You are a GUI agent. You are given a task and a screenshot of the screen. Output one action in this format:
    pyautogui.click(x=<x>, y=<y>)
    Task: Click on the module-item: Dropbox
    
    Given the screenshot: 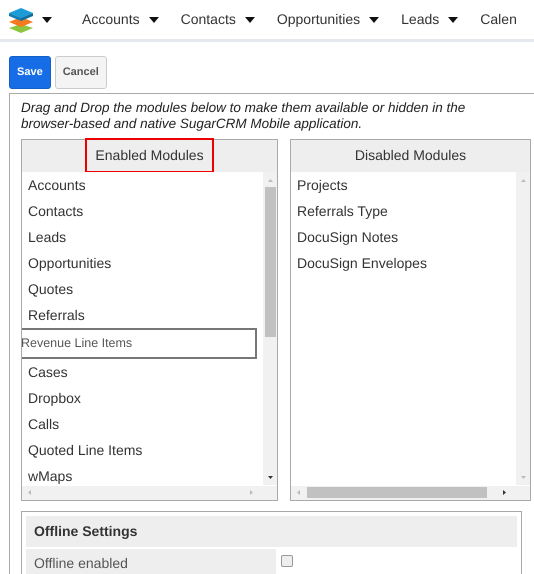 What is the action you would take?
    pyautogui.click(x=142, y=397)
    